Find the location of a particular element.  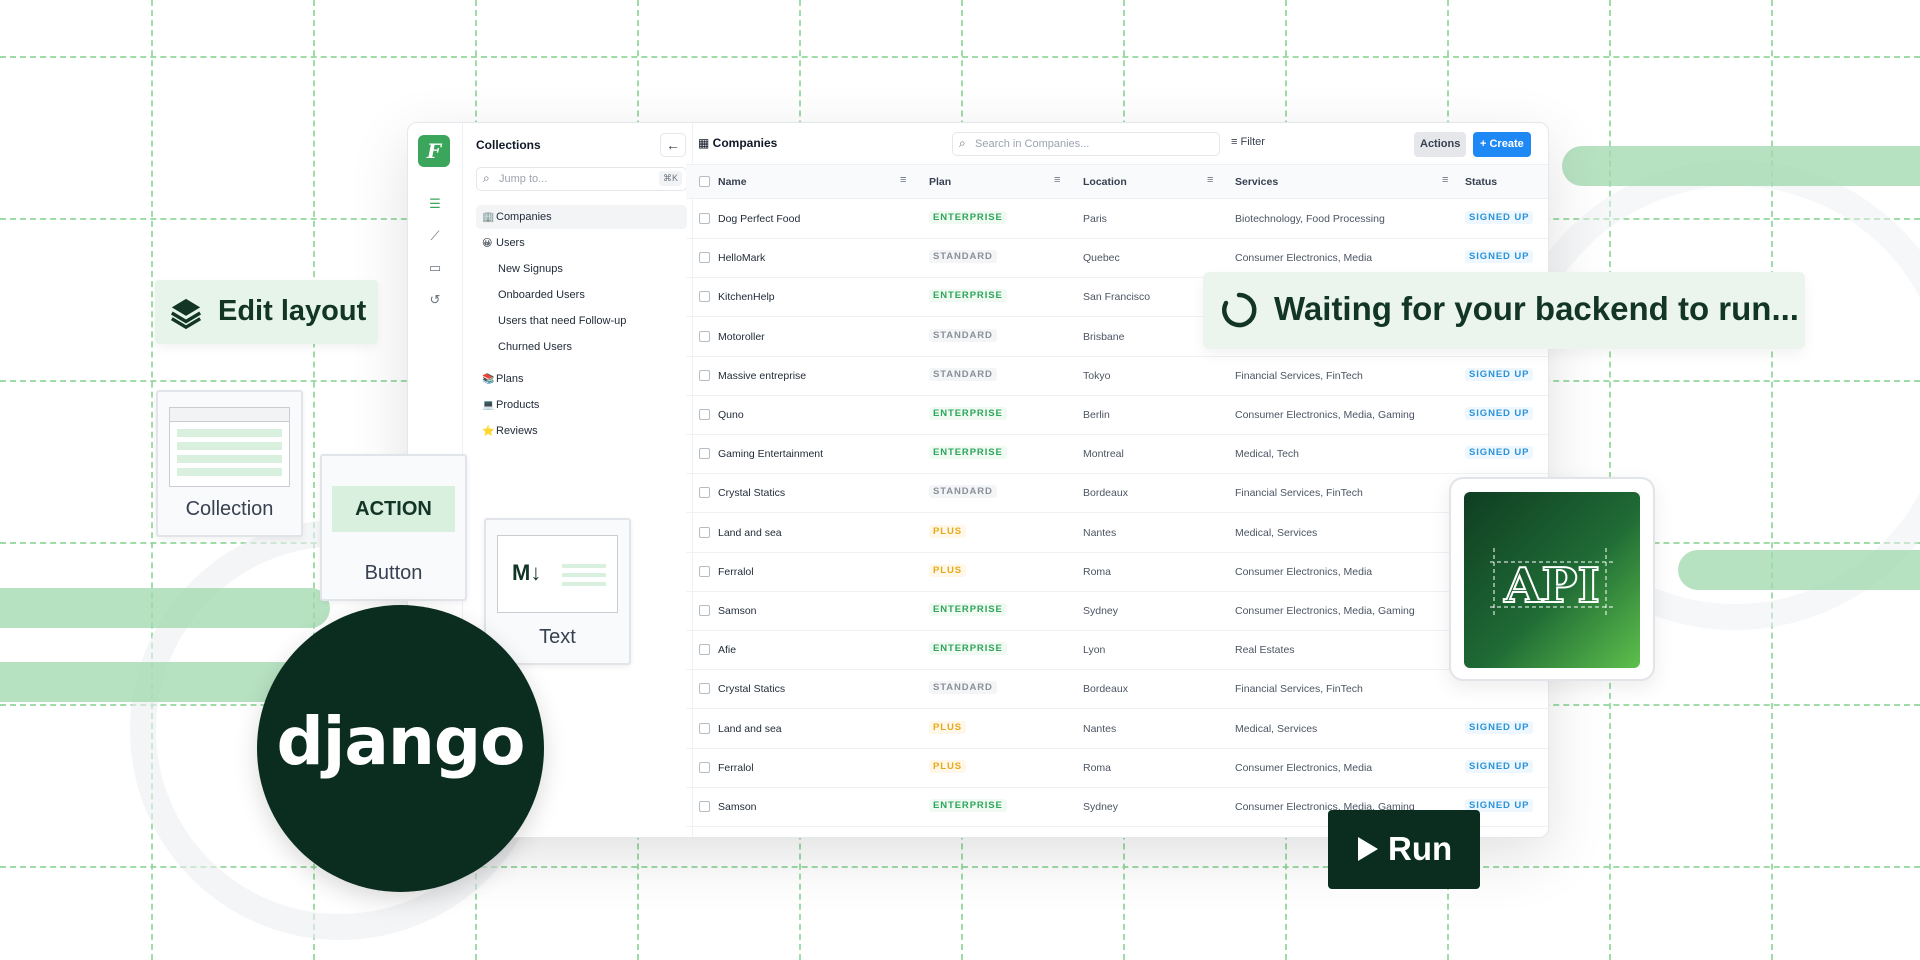

table-row: Afie ENTERPRISE Lyon Real Estates is located at coordinates (1117, 651).